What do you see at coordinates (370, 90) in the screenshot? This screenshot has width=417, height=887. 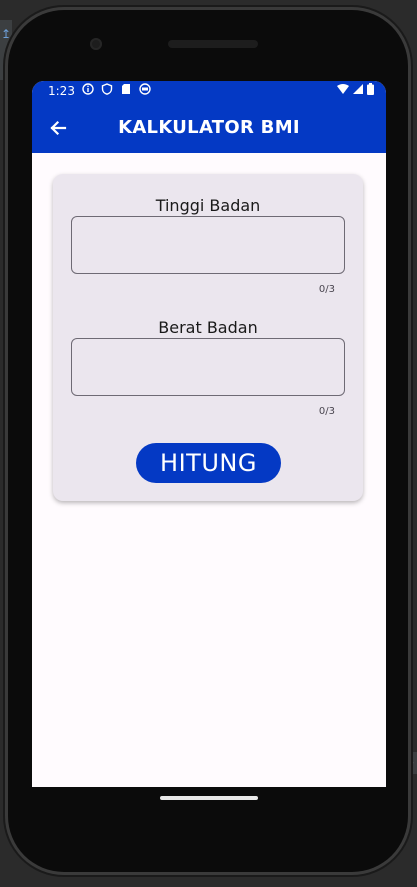 I see `battery-icon` at bounding box center [370, 90].